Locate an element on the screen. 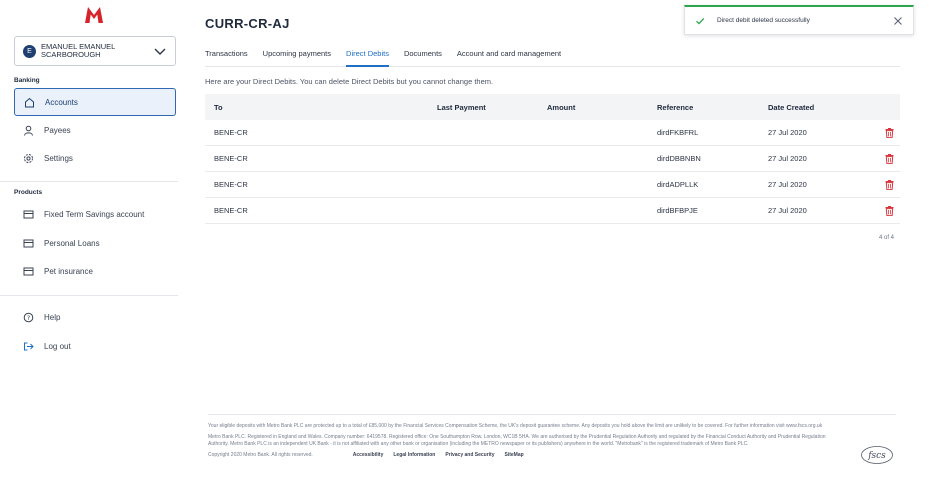  section-label-banking: Banking is located at coordinates (27, 80).